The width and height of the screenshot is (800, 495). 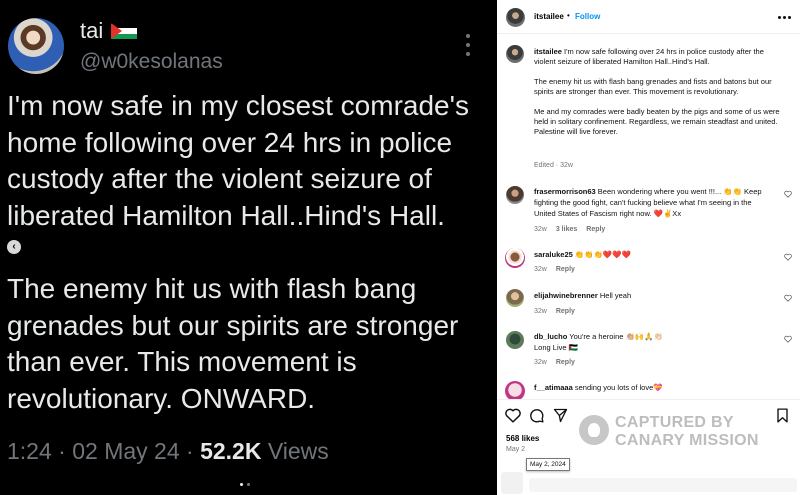 I want to click on watermark-line-1: CAPTURED BY, so click(x=674, y=422).